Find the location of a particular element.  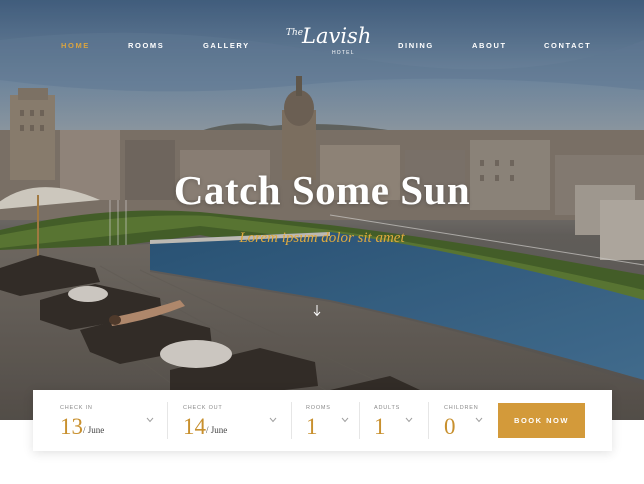

nav-item-home: HOME is located at coordinates (75, 45).